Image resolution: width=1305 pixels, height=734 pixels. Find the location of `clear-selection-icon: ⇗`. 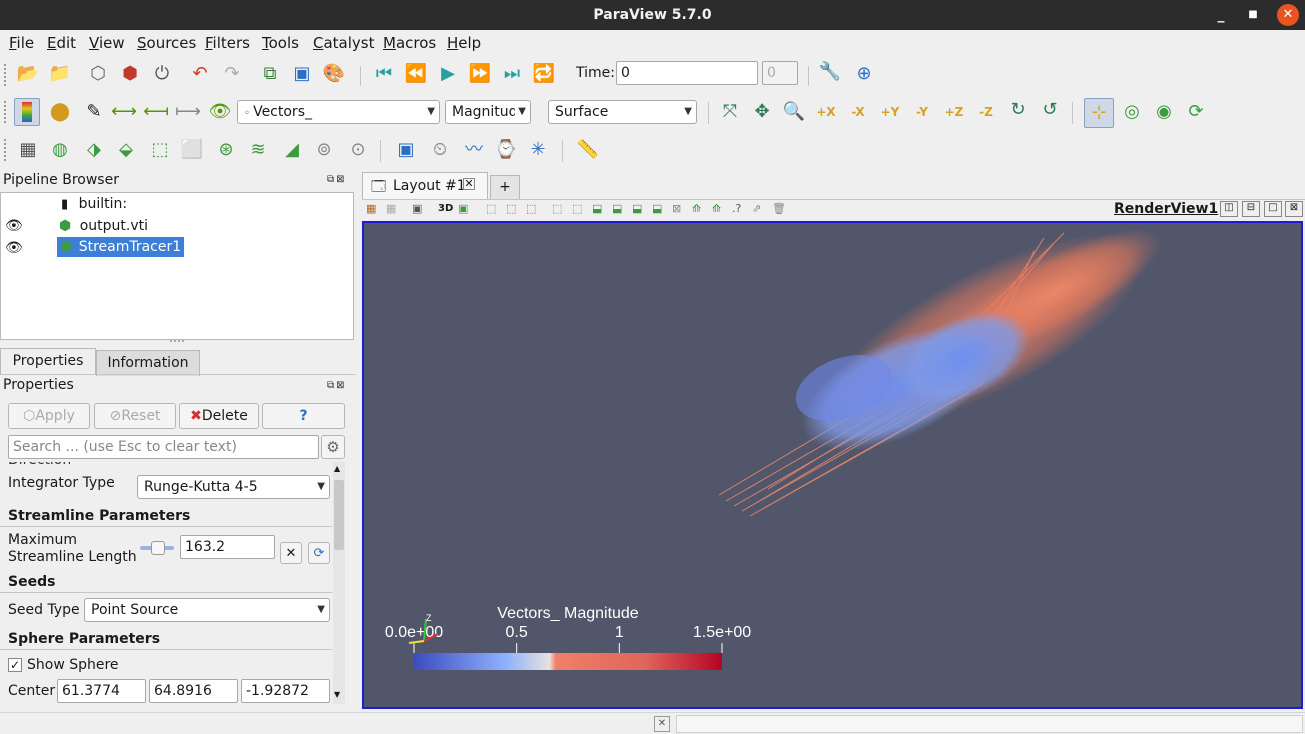

clear-selection-icon: ⇗ is located at coordinates (756, 208).